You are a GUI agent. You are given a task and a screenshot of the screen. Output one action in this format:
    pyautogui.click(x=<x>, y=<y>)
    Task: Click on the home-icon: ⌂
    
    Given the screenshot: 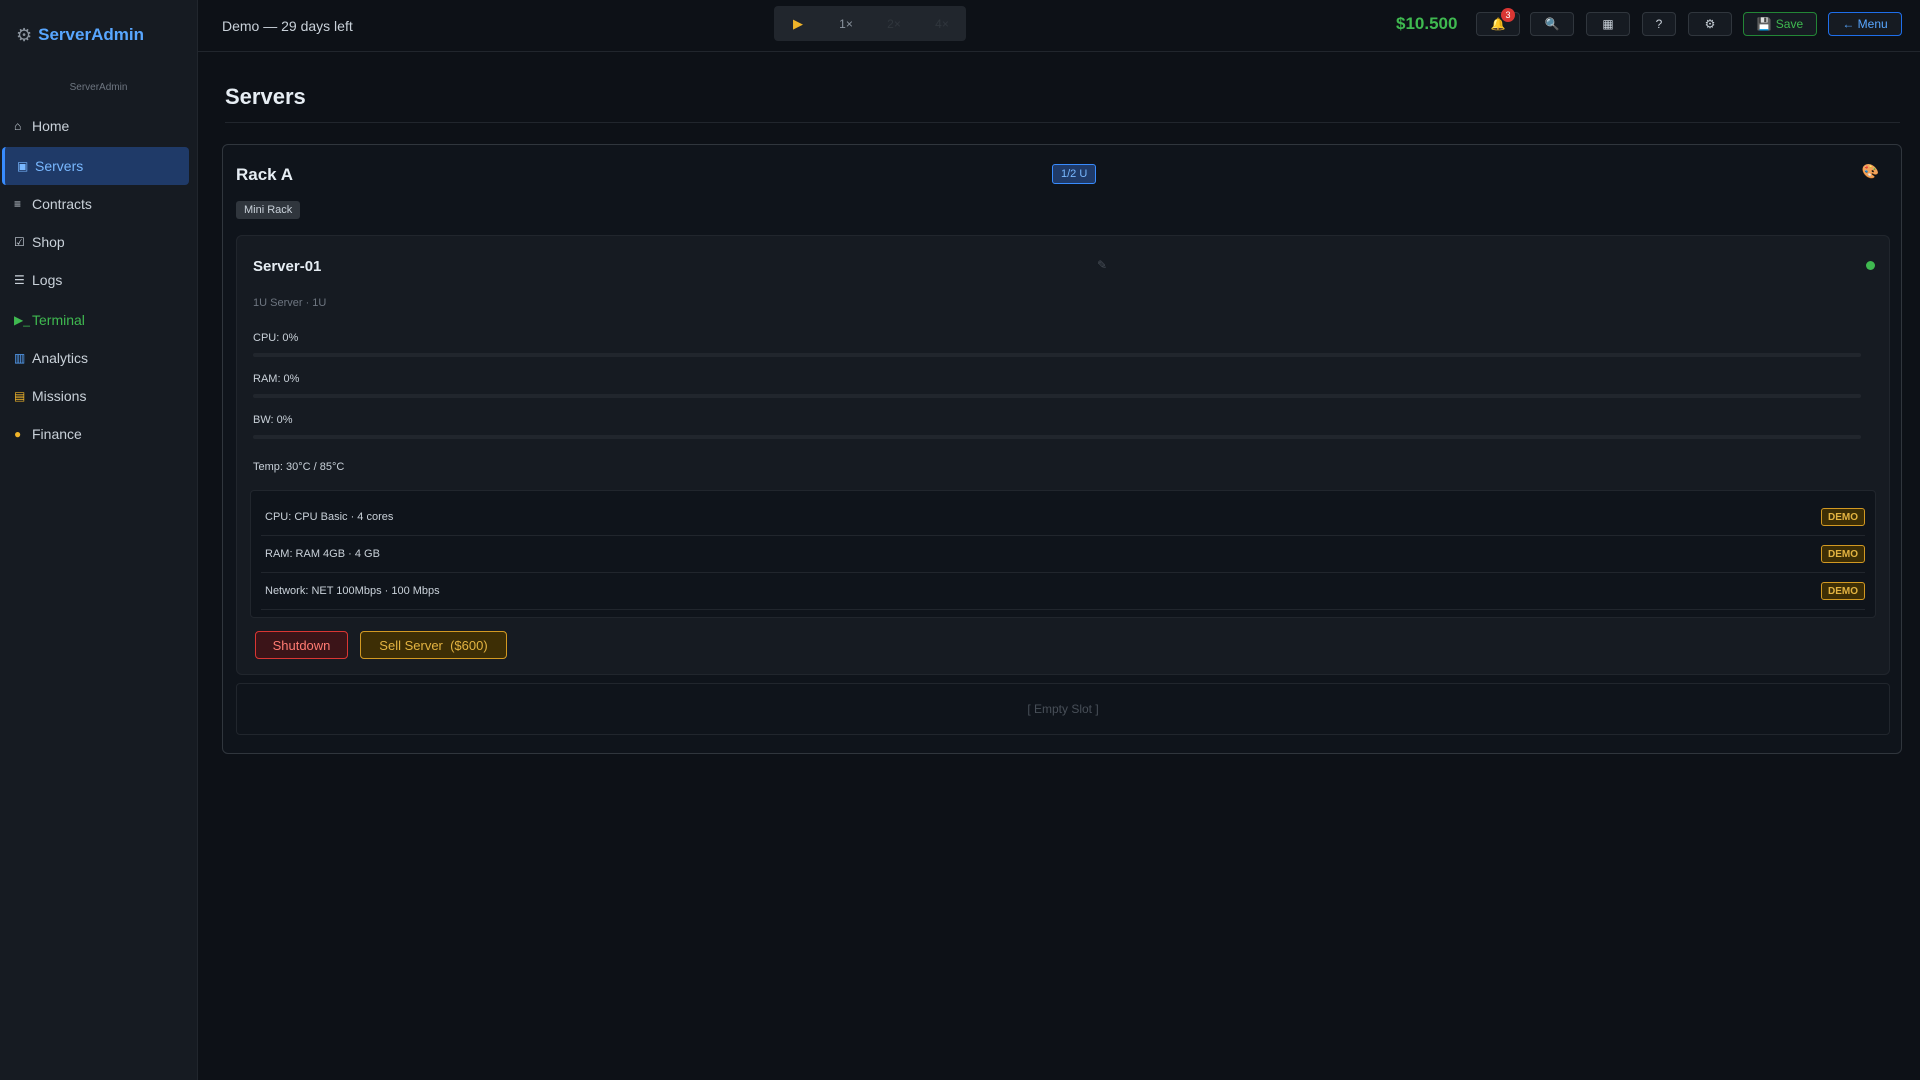 What is the action you would take?
    pyautogui.click(x=18, y=126)
    